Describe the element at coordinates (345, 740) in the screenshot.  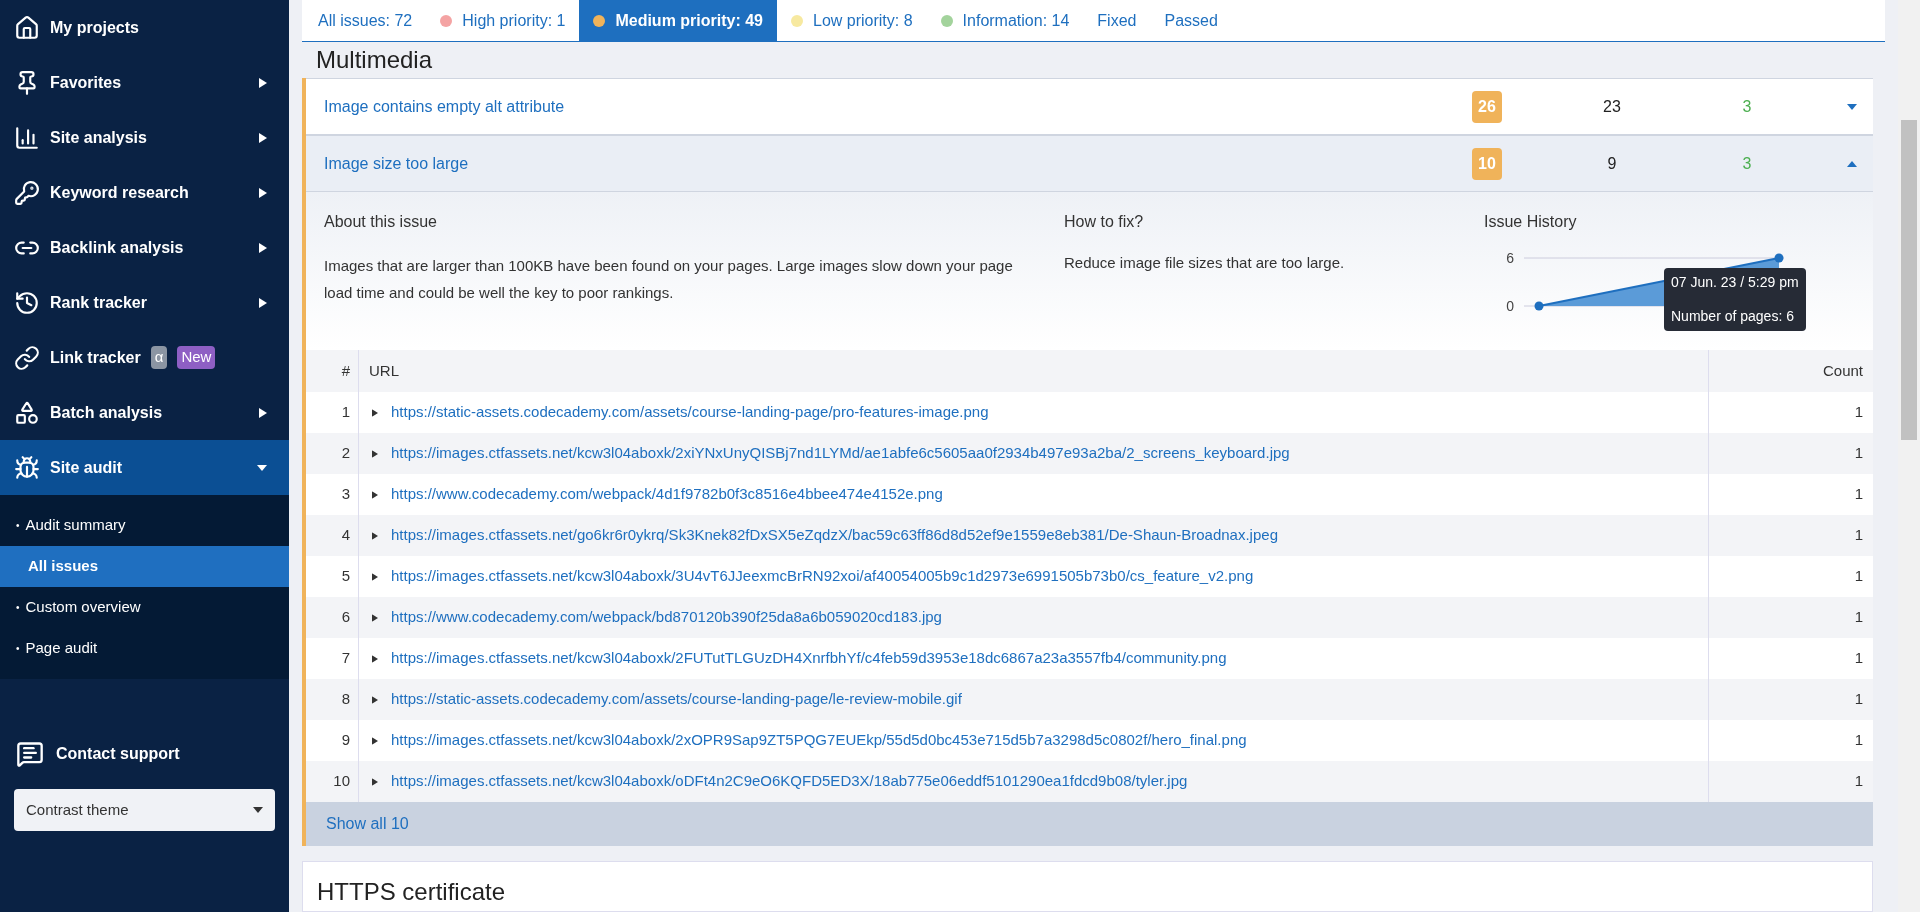
I see `row-number: 9` at that location.